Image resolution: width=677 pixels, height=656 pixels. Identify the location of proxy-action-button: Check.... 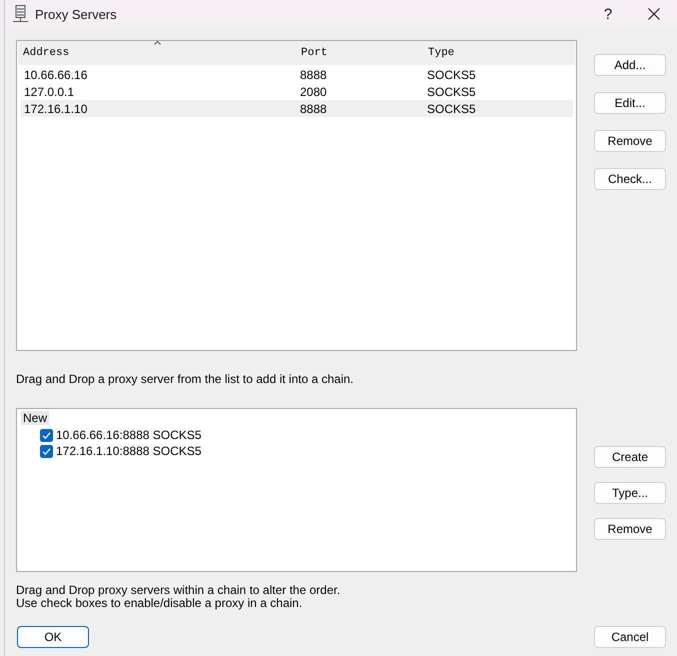
(630, 179).